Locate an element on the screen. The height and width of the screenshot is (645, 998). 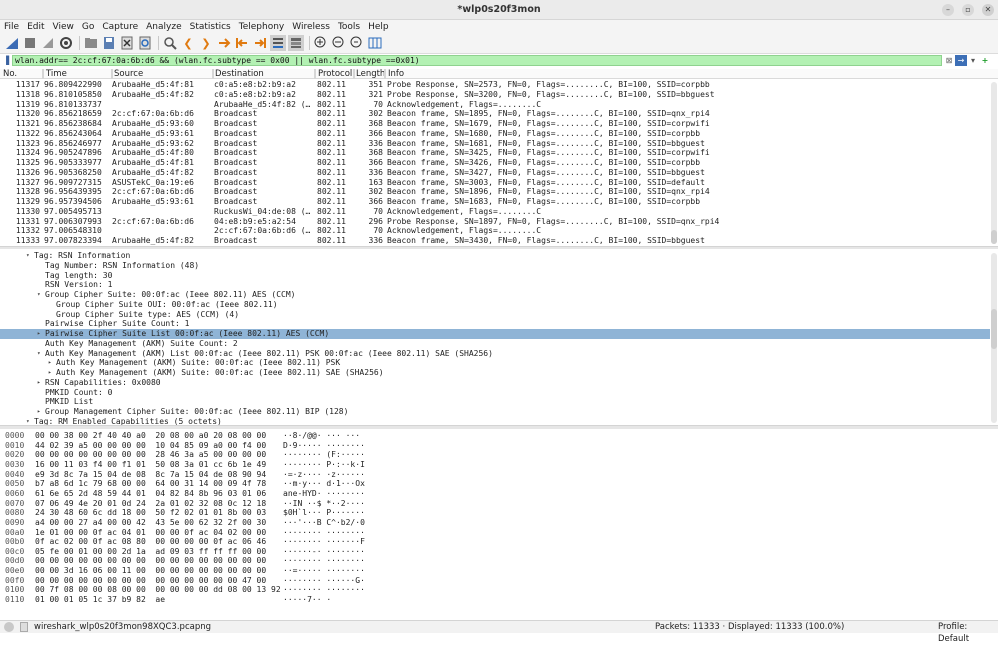
minimize-icon: – is located at coordinates (948, 10).